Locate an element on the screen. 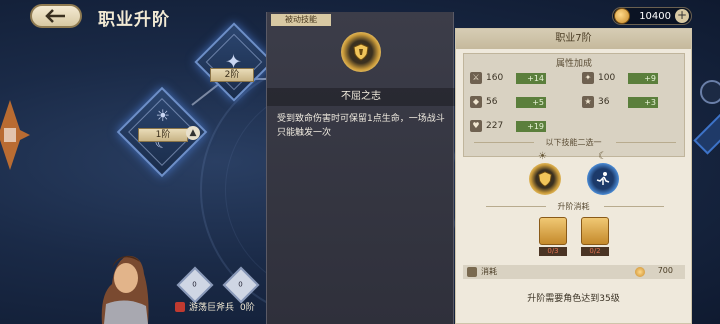 The width and height of the screenshot is (720, 324). consume-label: 消耗 is located at coordinates (489, 271).